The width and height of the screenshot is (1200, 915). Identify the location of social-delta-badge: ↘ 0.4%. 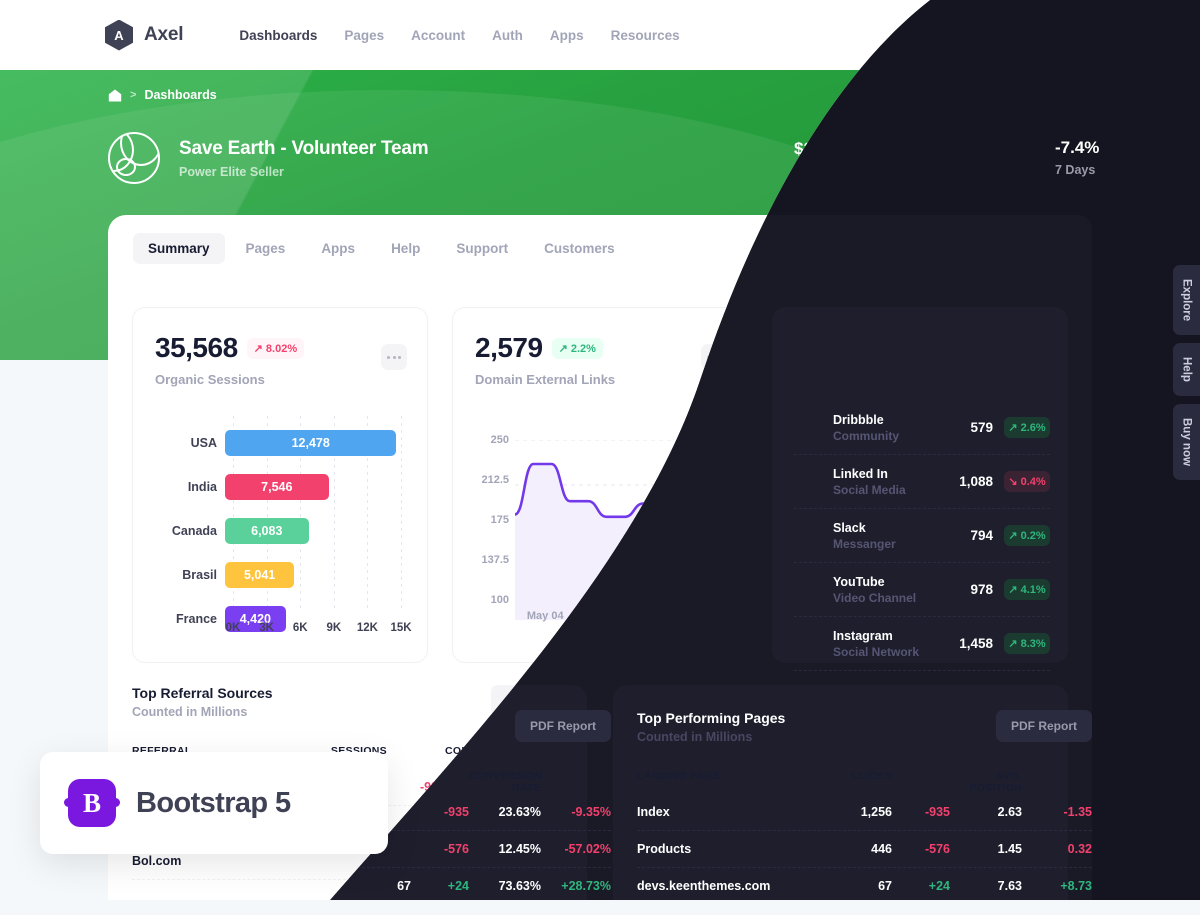
(1024, 484).